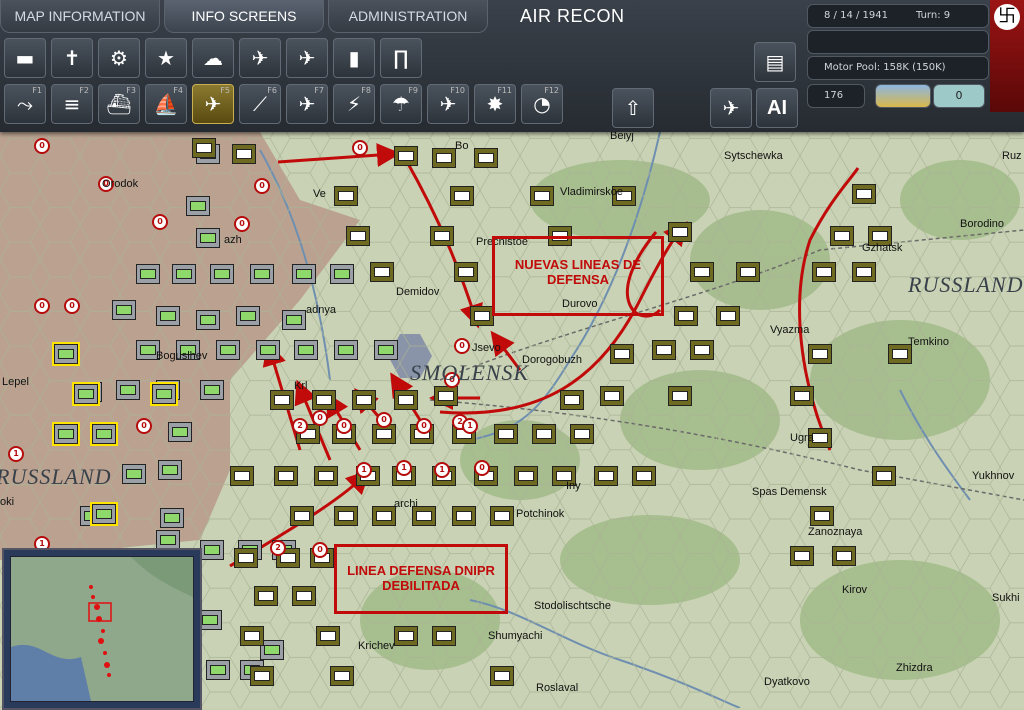 This screenshot has height=710, width=1024. What do you see at coordinates (213, 58) in the screenshot?
I see `weather-map-icon: ☁` at bounding box center [213, 58].